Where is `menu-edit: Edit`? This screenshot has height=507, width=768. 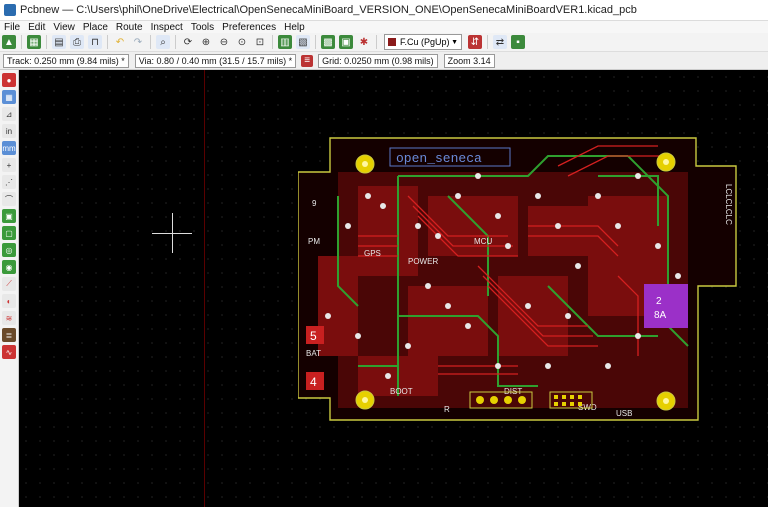 menu-edit: Edit is located at coordinates (36, 27).